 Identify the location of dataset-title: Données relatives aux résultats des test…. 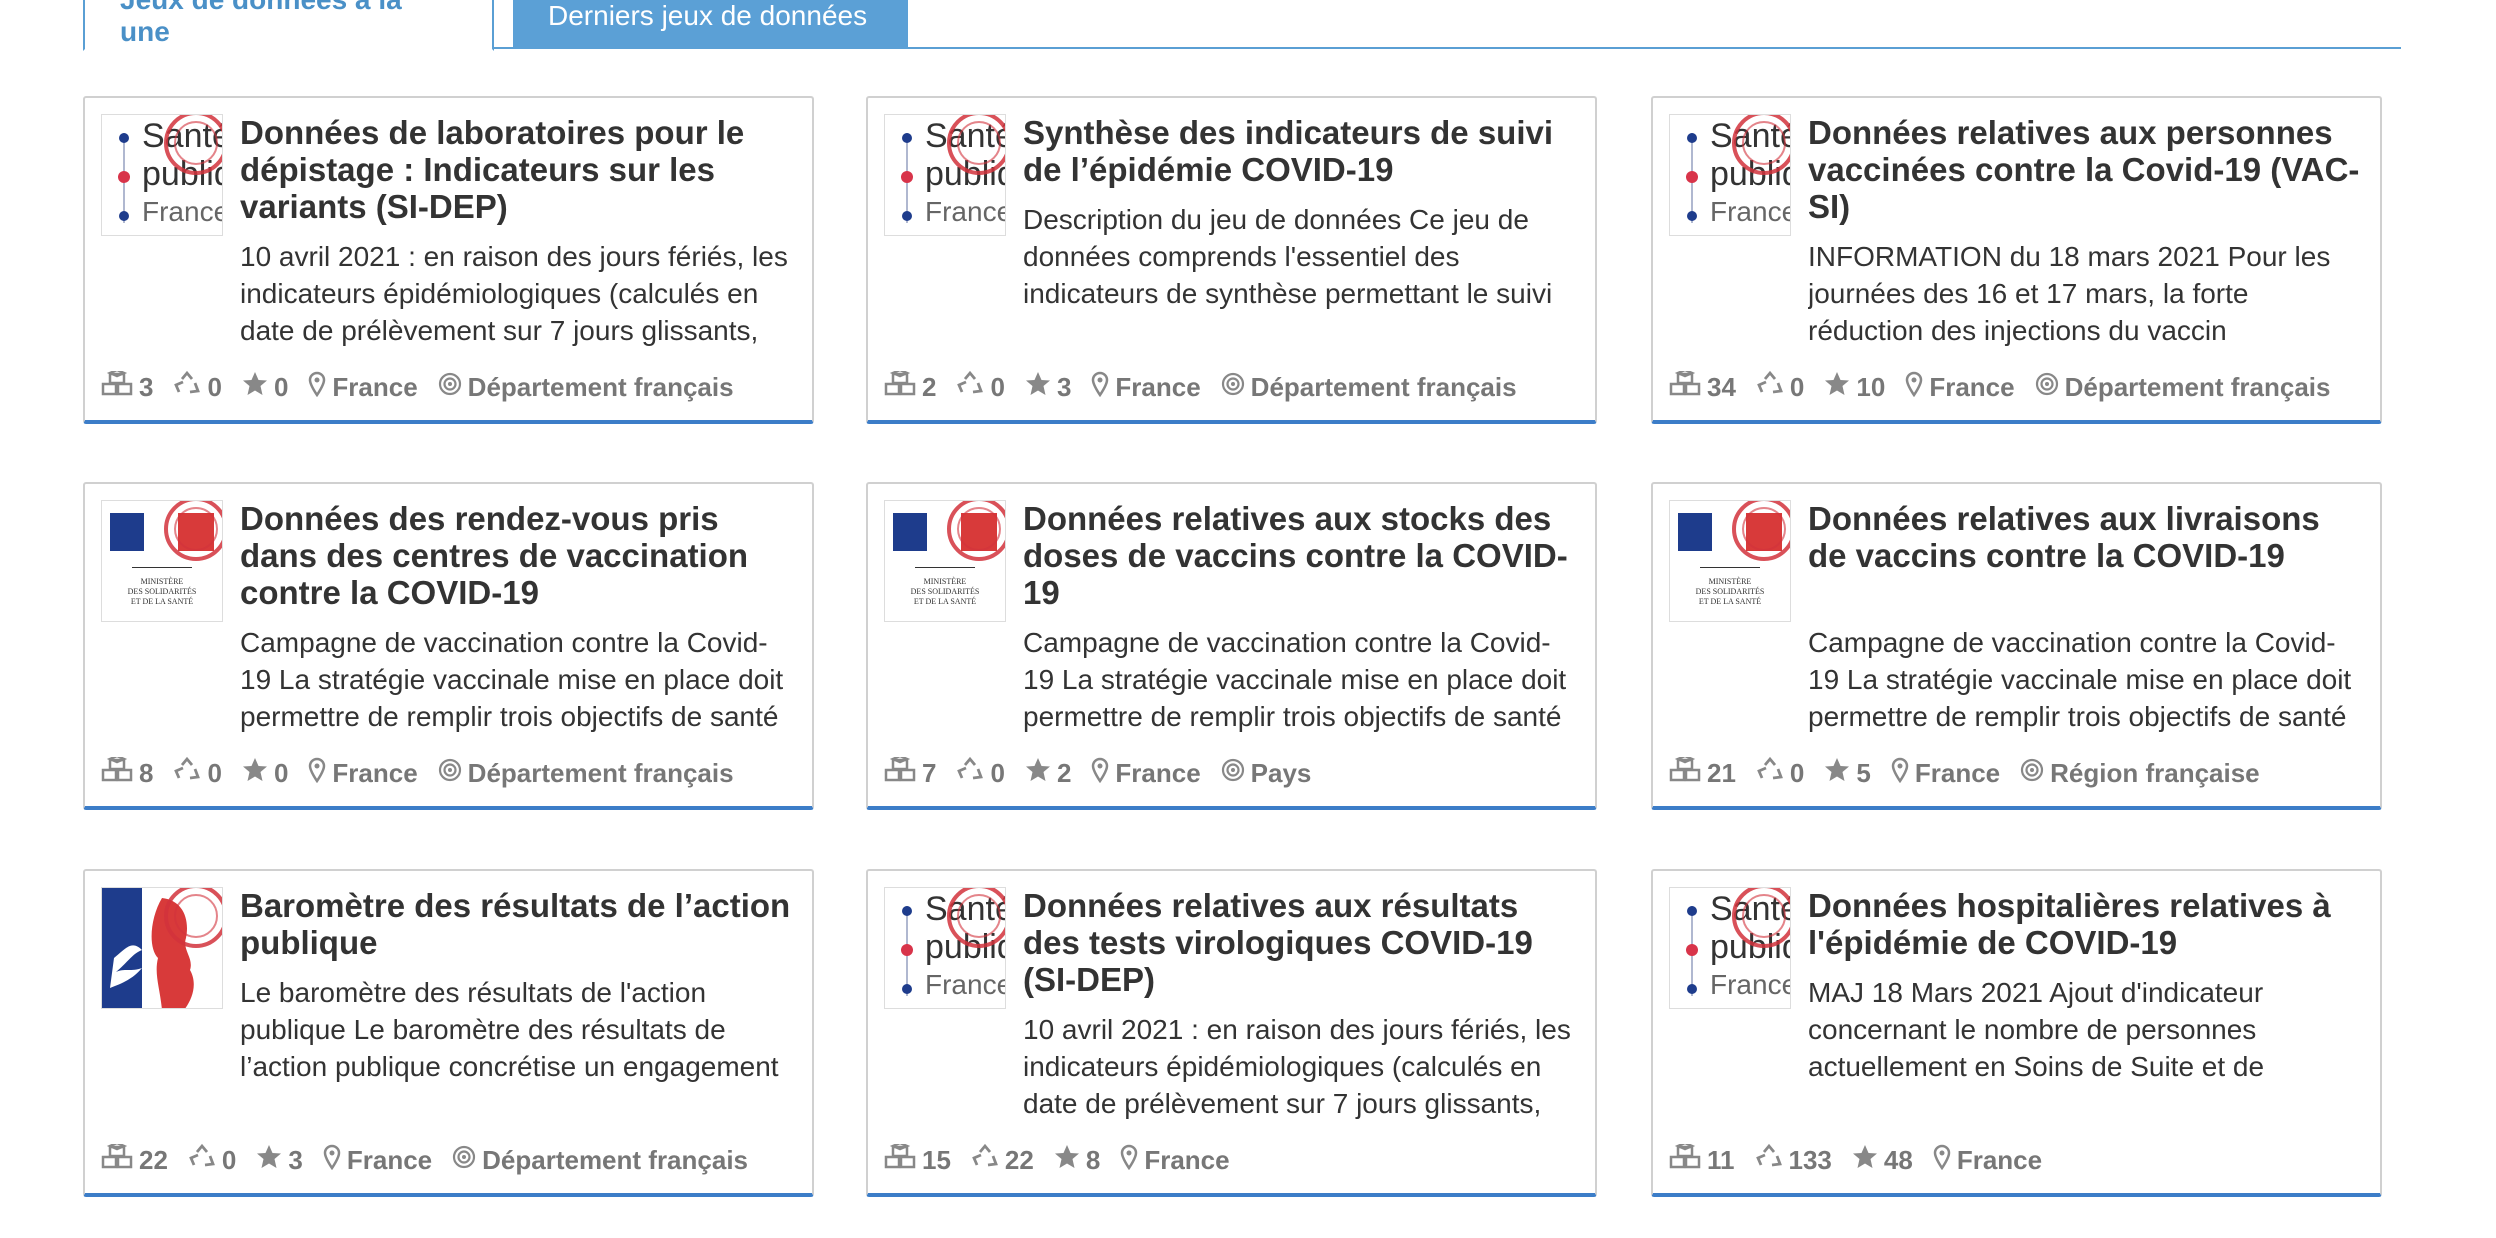
(1302, 942).